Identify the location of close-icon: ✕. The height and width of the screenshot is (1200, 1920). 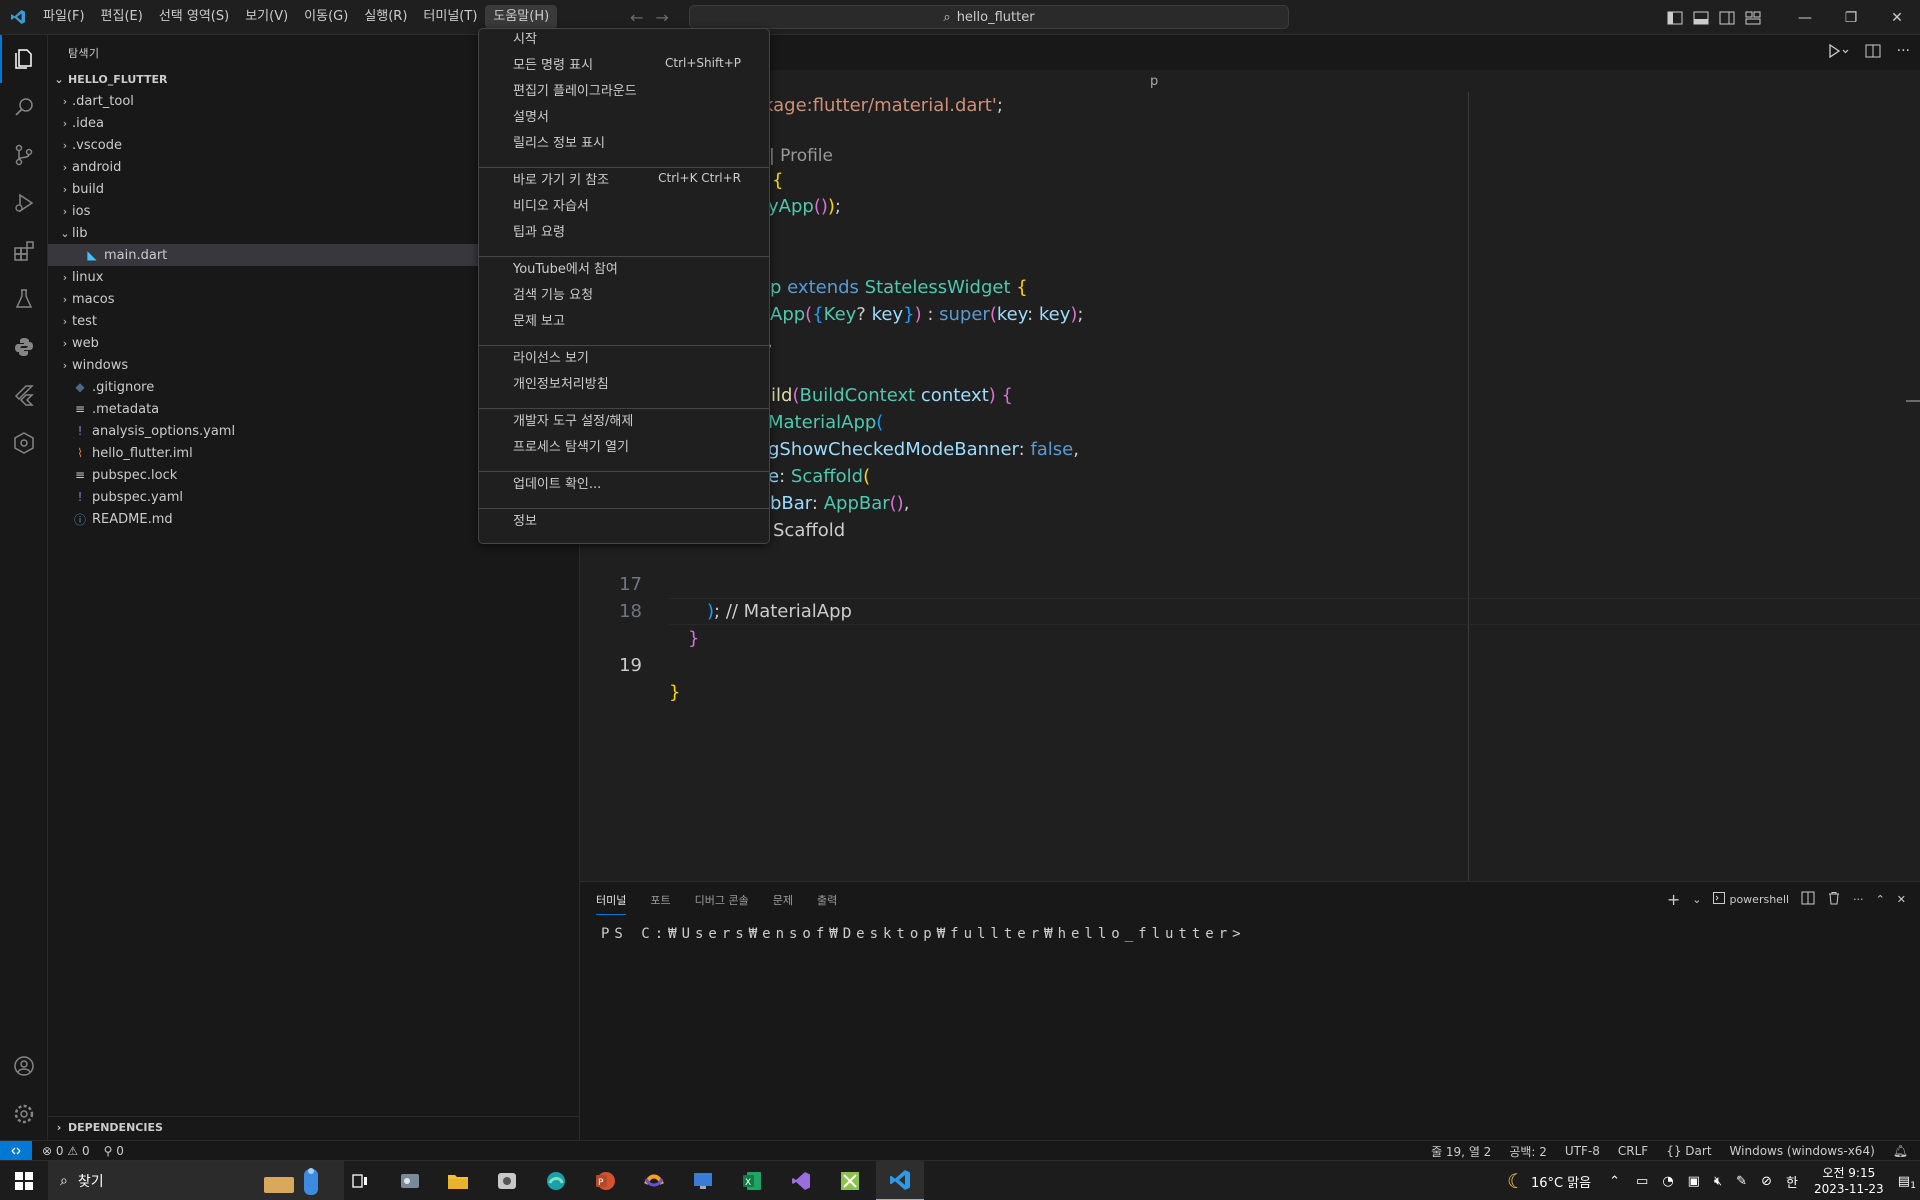
(1897, 17).